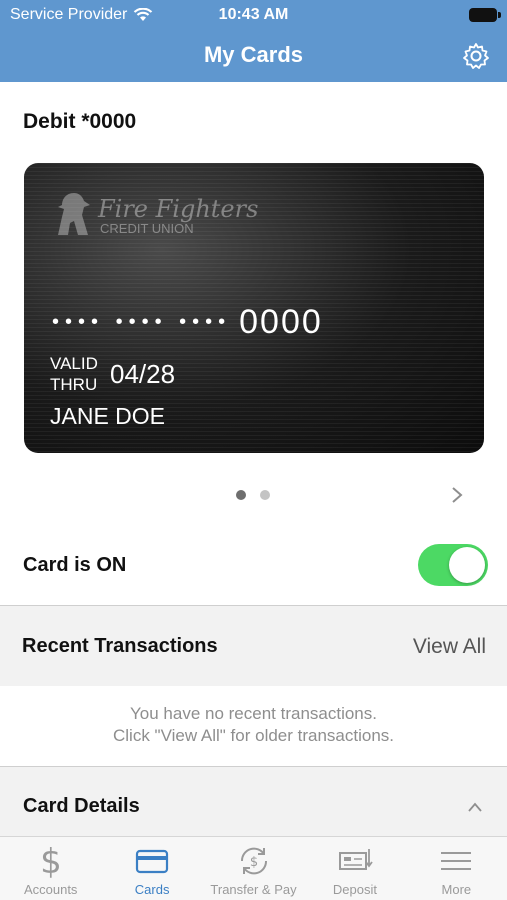  I want to click on section-title: Recent Transactions, so click(120, 646).